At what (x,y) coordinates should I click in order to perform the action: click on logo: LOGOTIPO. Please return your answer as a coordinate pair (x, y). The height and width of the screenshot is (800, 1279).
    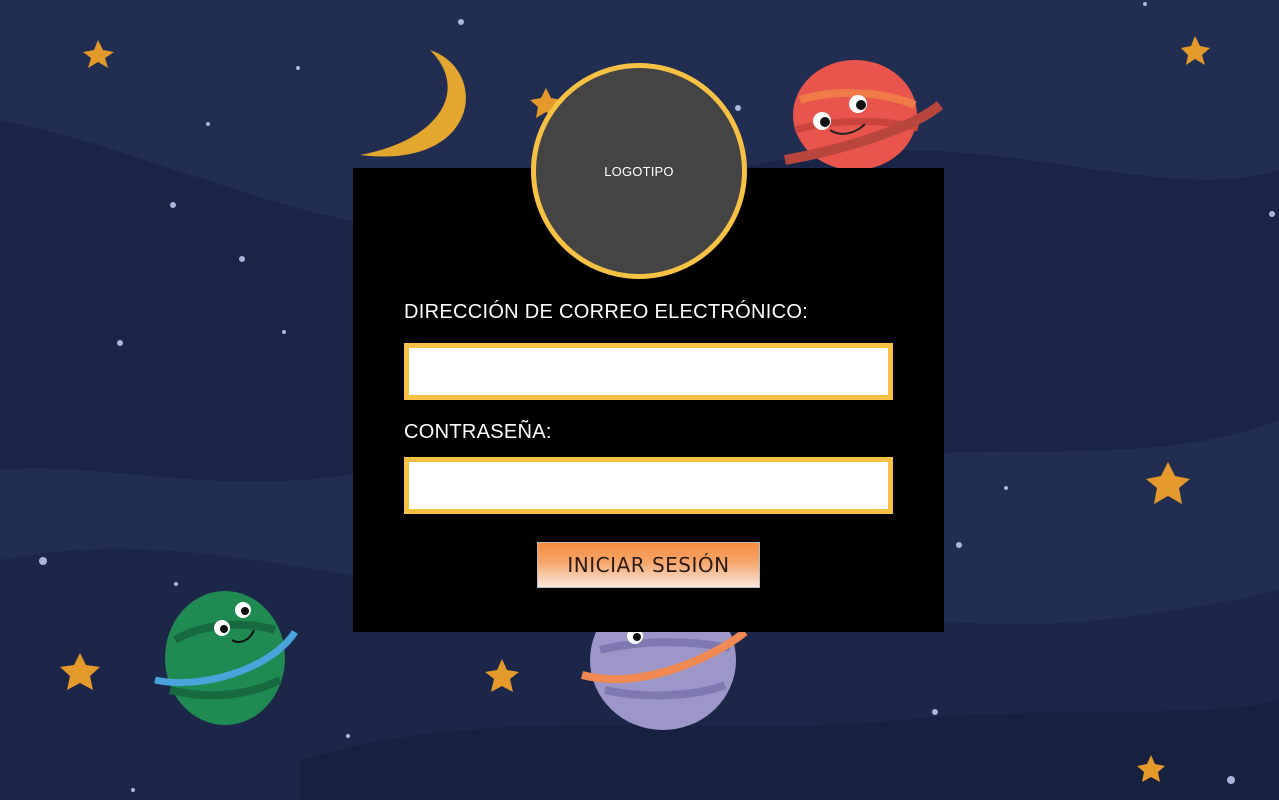
    Looking at the image, I should click on (639, 171).